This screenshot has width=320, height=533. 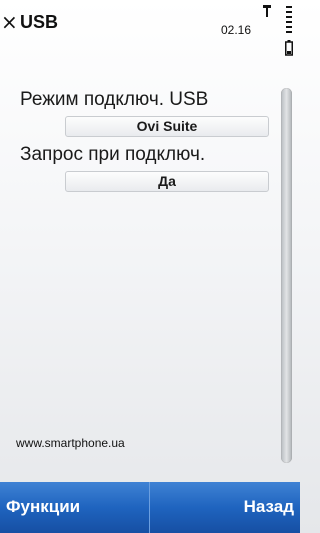 What do you see at coordinates (269, 507) in the screenshot?
I see `back-softkey: Назад` at bounding box center [269, 507].